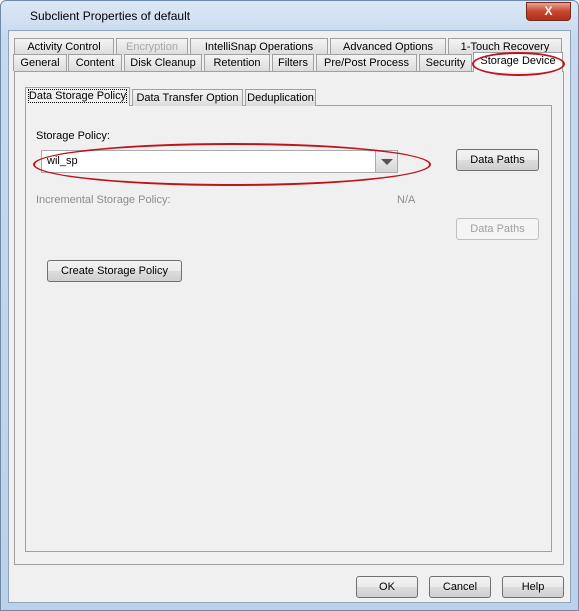 This screenshot has height=611, width=579. What do you see at coordinates (103, 200) in the screenshot?
I see `incremental-storage-policy-label: Incremental Storage Policy:` at bounding box center [103, 200].